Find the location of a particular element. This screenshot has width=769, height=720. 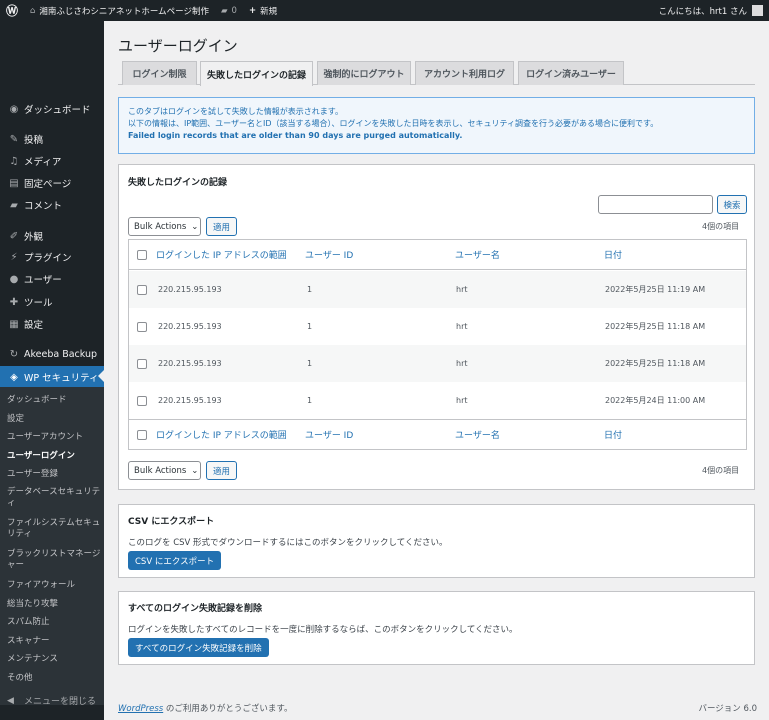

sidebar-item-label: WP セキュリティ is located at coordinates (61, 378).